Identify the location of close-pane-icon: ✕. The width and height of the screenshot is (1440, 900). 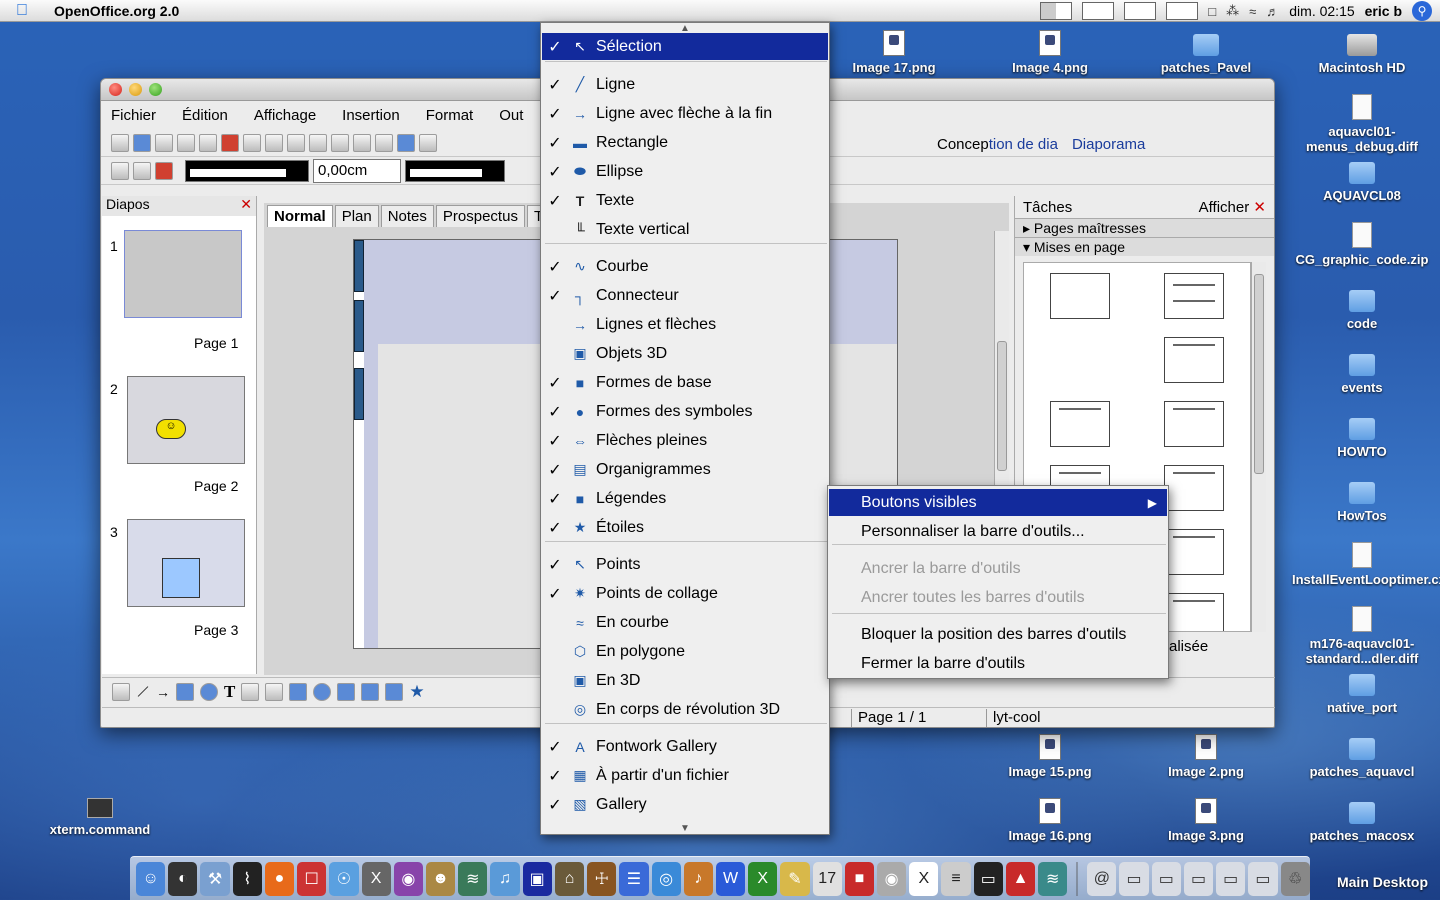
(246, 206).